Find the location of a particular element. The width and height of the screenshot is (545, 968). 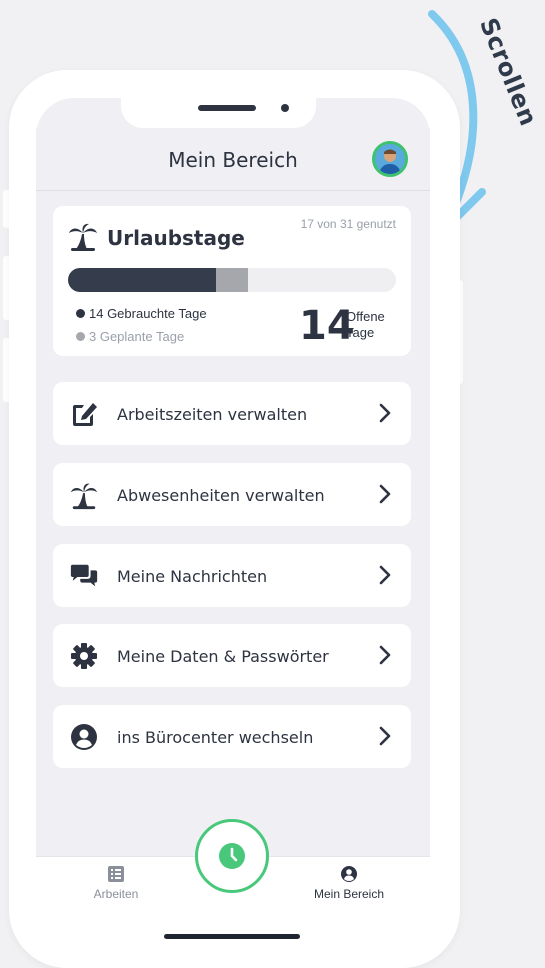

legend-used: 14 Gebrauchte Tage is located at coordinates (141, 313).